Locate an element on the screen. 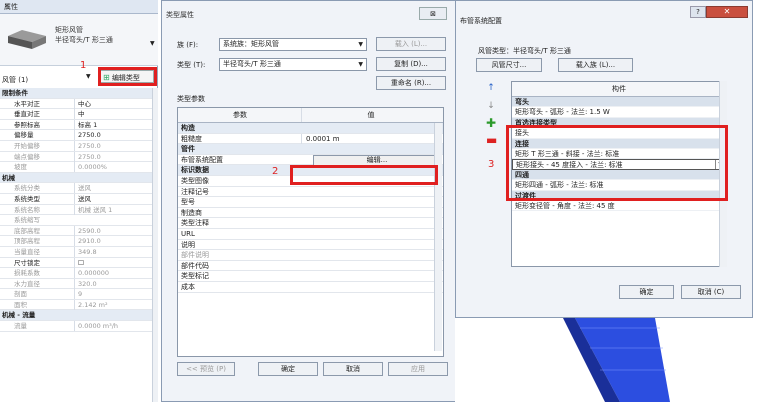  property-row: 系统缩写 is located at coordinates (76, 220).